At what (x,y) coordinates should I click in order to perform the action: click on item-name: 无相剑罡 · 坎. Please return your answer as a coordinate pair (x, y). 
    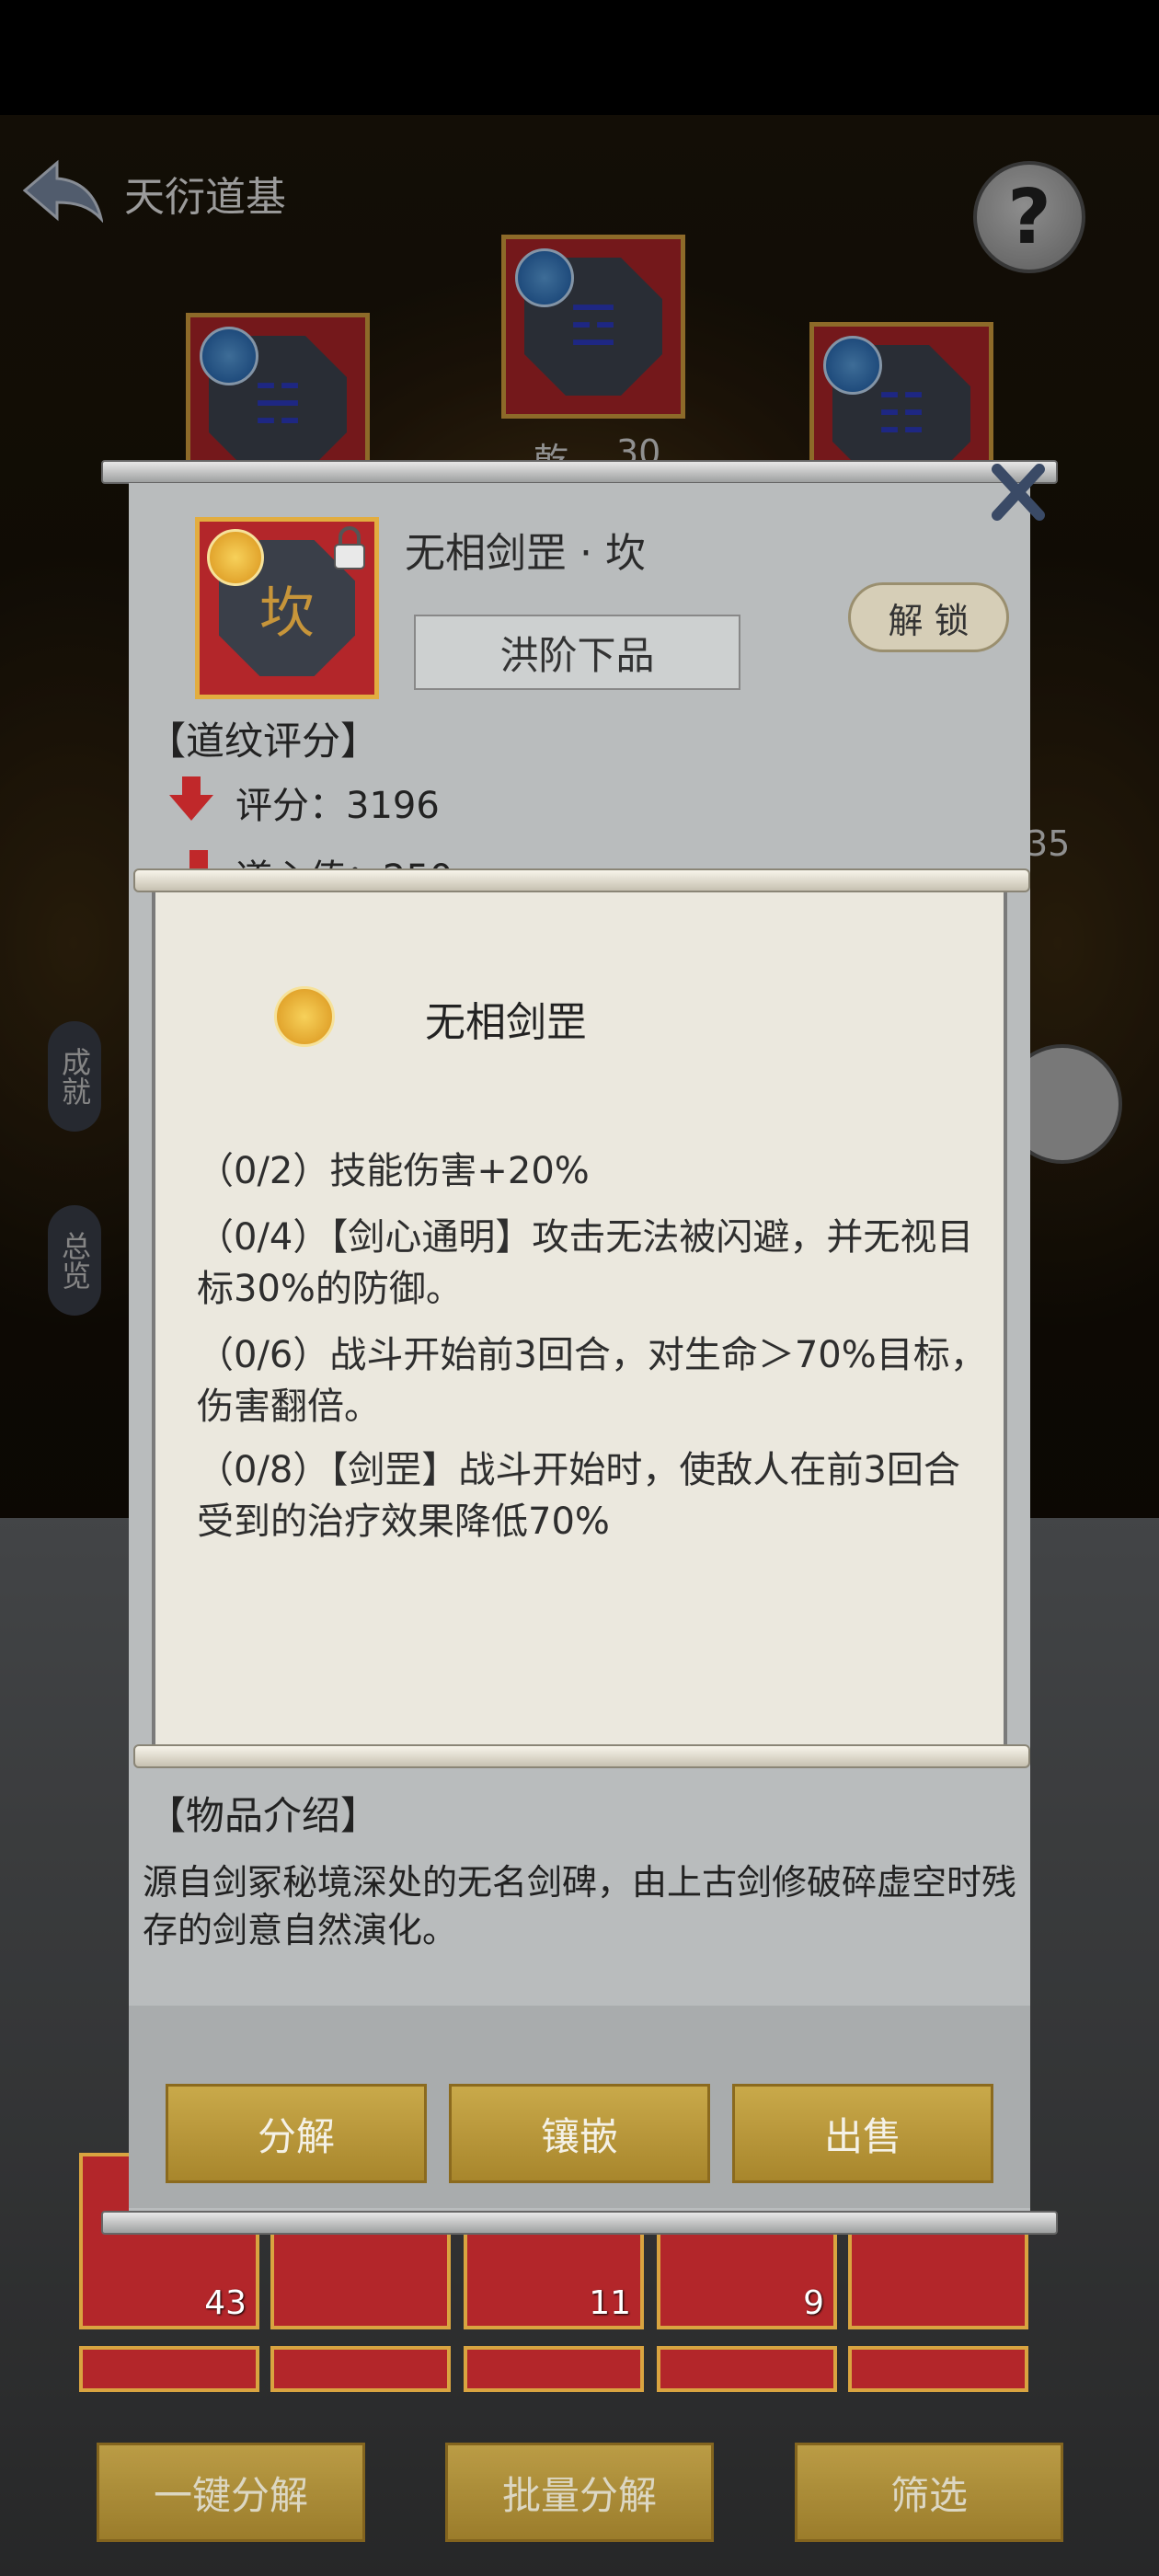
    Looking at the image, I should click on (525, 553).